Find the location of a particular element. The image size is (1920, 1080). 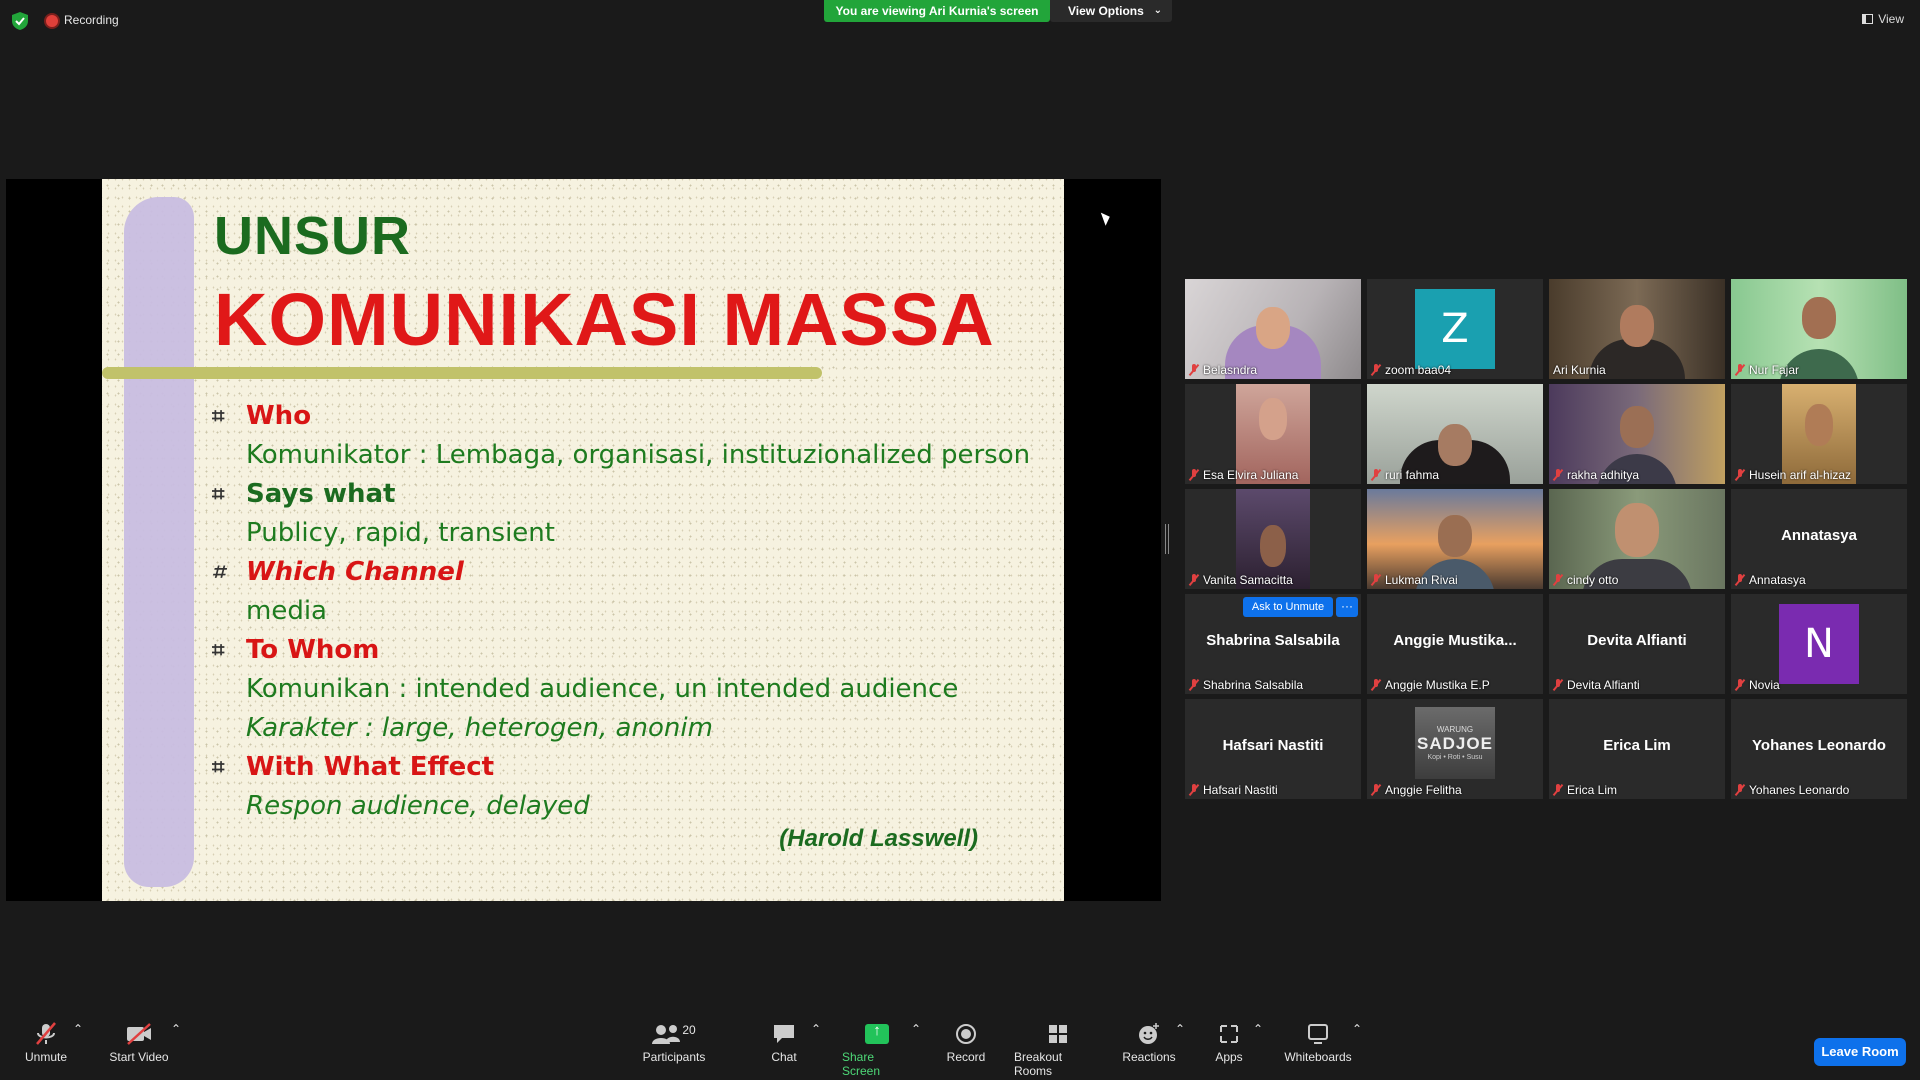

participants-button: 20 Participants is located at coordinates (674, 1043).